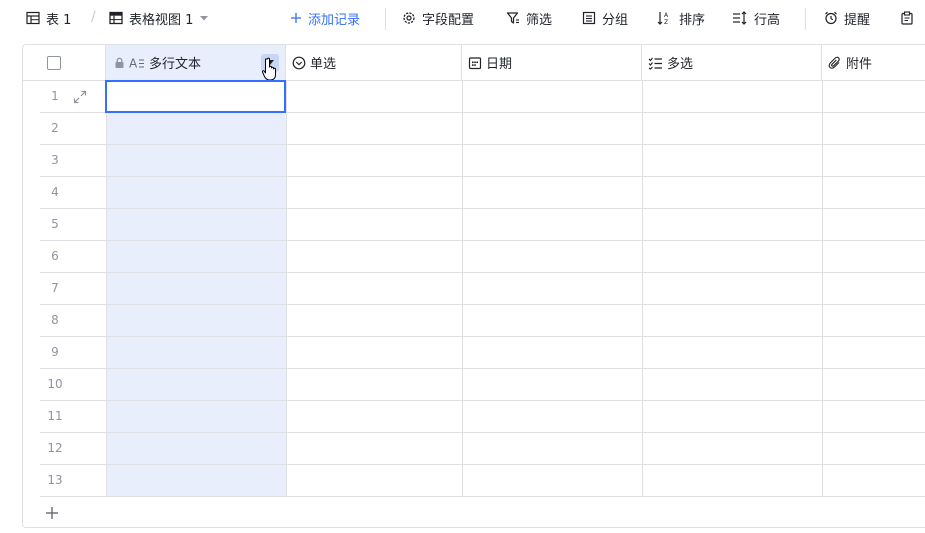 The height and width of the screenshot is (533, 925). I want to click on group-button: 分组, so click(605, 18).